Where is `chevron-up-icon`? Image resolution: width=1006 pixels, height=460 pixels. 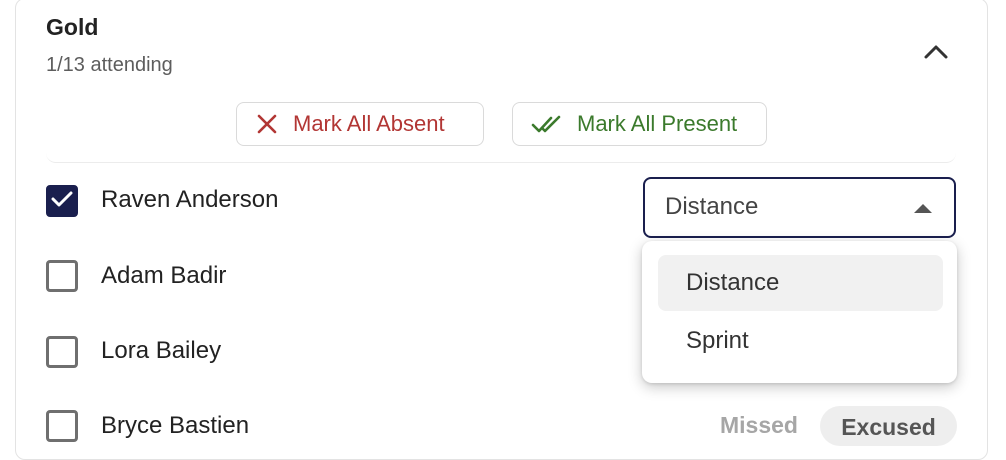 chevron-up-icon is located at coordinates (936, 54).